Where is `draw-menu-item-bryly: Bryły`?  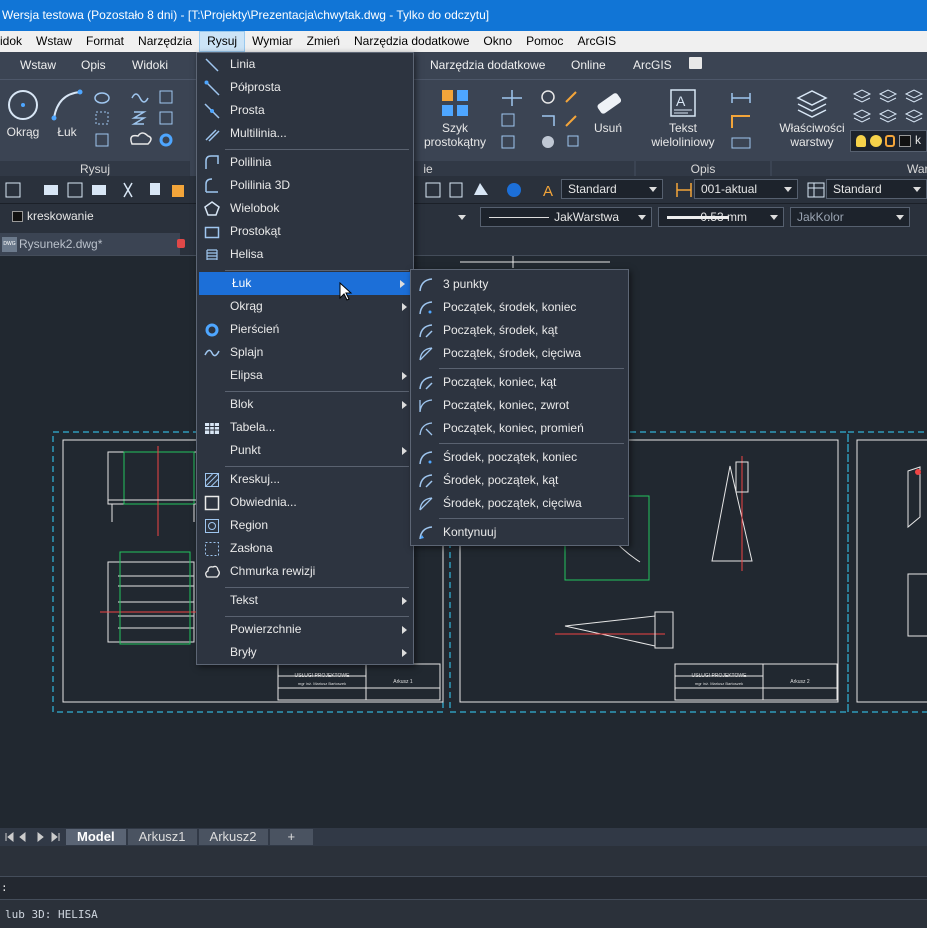
draw-menu-item-bryly: Bryły is located at coordinates (305, 652).